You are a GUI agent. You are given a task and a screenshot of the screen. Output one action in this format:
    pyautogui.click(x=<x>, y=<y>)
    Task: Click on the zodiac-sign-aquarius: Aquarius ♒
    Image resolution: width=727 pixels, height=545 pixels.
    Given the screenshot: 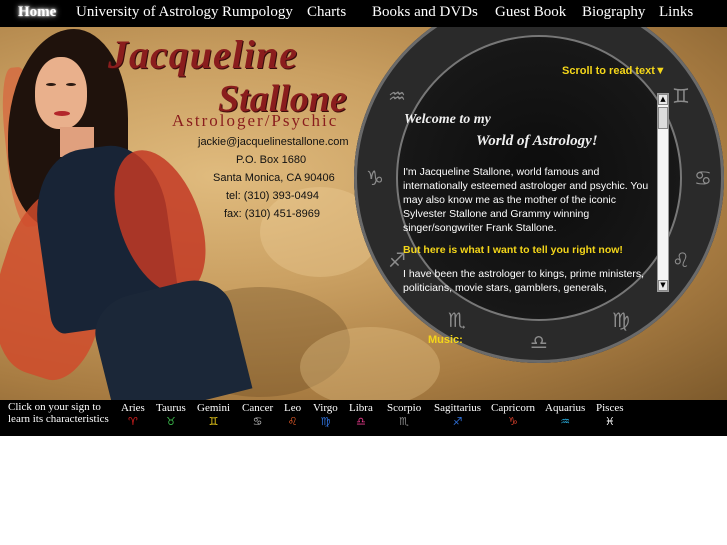 What is the action you would take?
    pyautogui.click(x=565, y=415)
    